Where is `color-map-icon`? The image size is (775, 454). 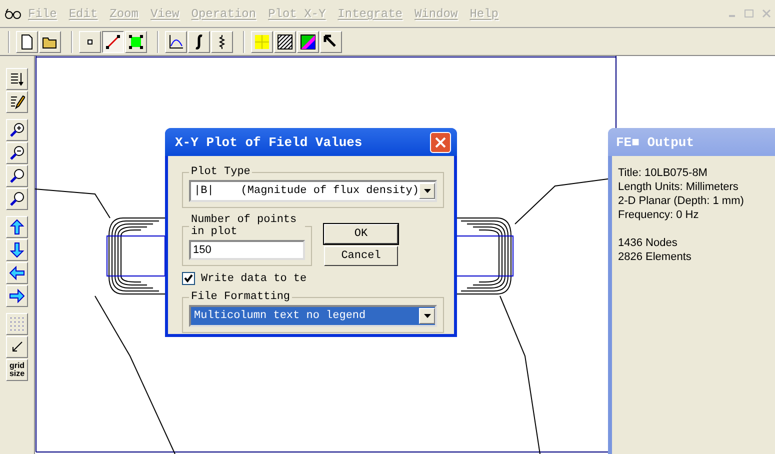
color-map-icon is located at coordinates (308, 42).